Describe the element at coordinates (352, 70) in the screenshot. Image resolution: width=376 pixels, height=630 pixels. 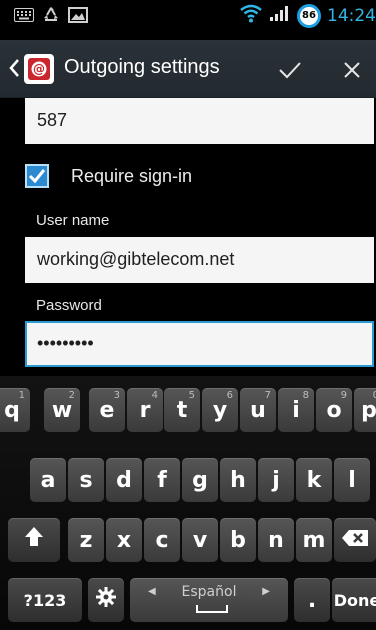
I see `close-icon` at that location.